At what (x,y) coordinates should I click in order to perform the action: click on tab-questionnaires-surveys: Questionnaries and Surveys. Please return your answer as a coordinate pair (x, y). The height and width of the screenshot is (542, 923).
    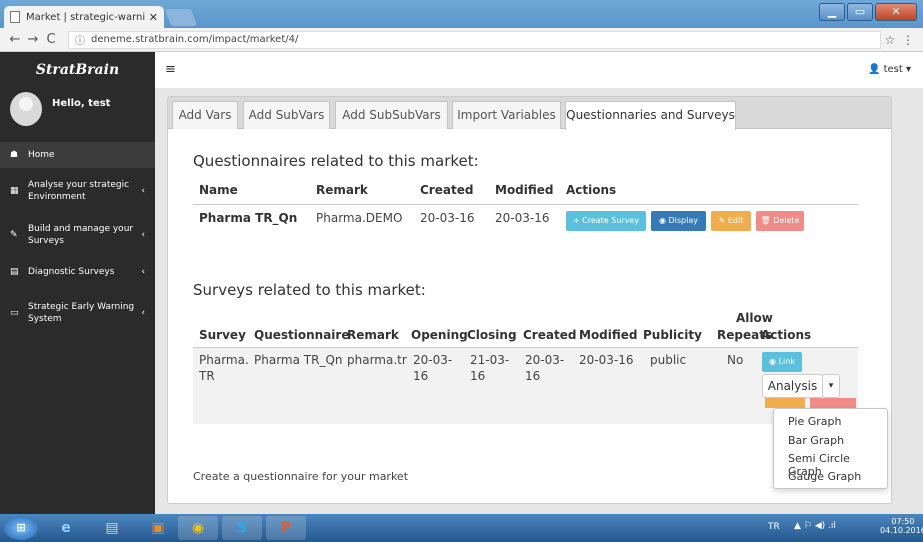
    Looking at the image, I should click on (650, 115).